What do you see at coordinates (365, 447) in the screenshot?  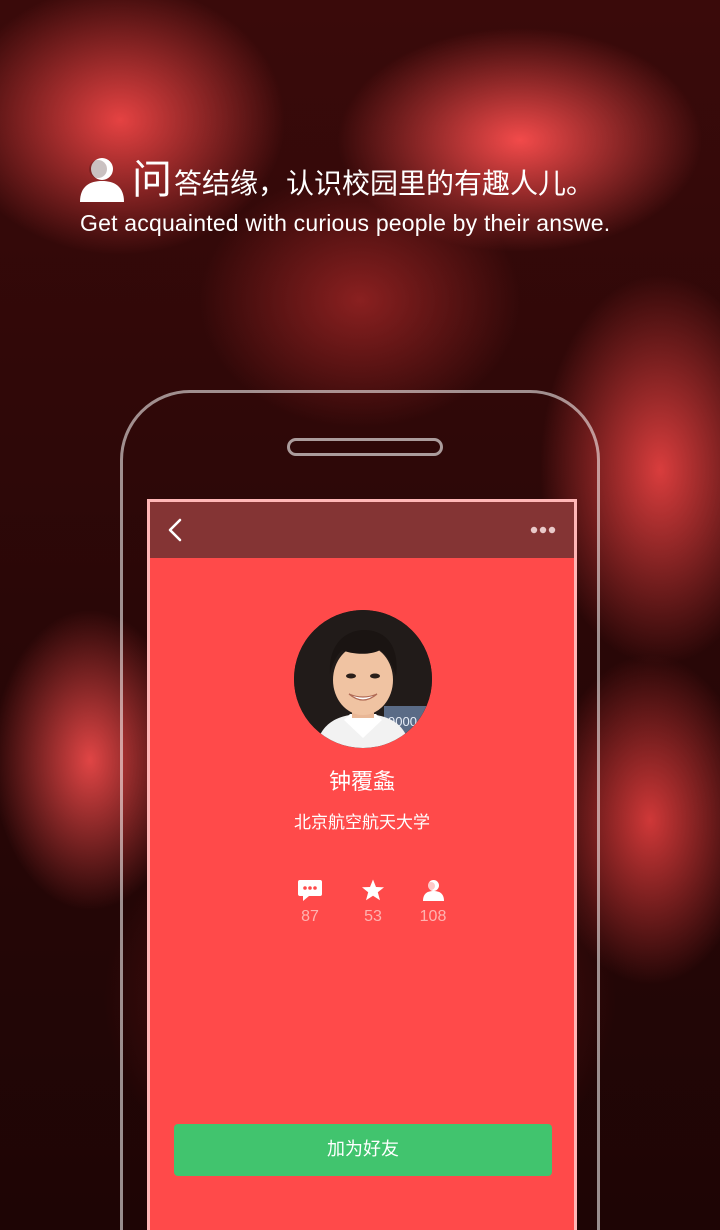 I see `phone-speaker` at bounding box center [365, 447].